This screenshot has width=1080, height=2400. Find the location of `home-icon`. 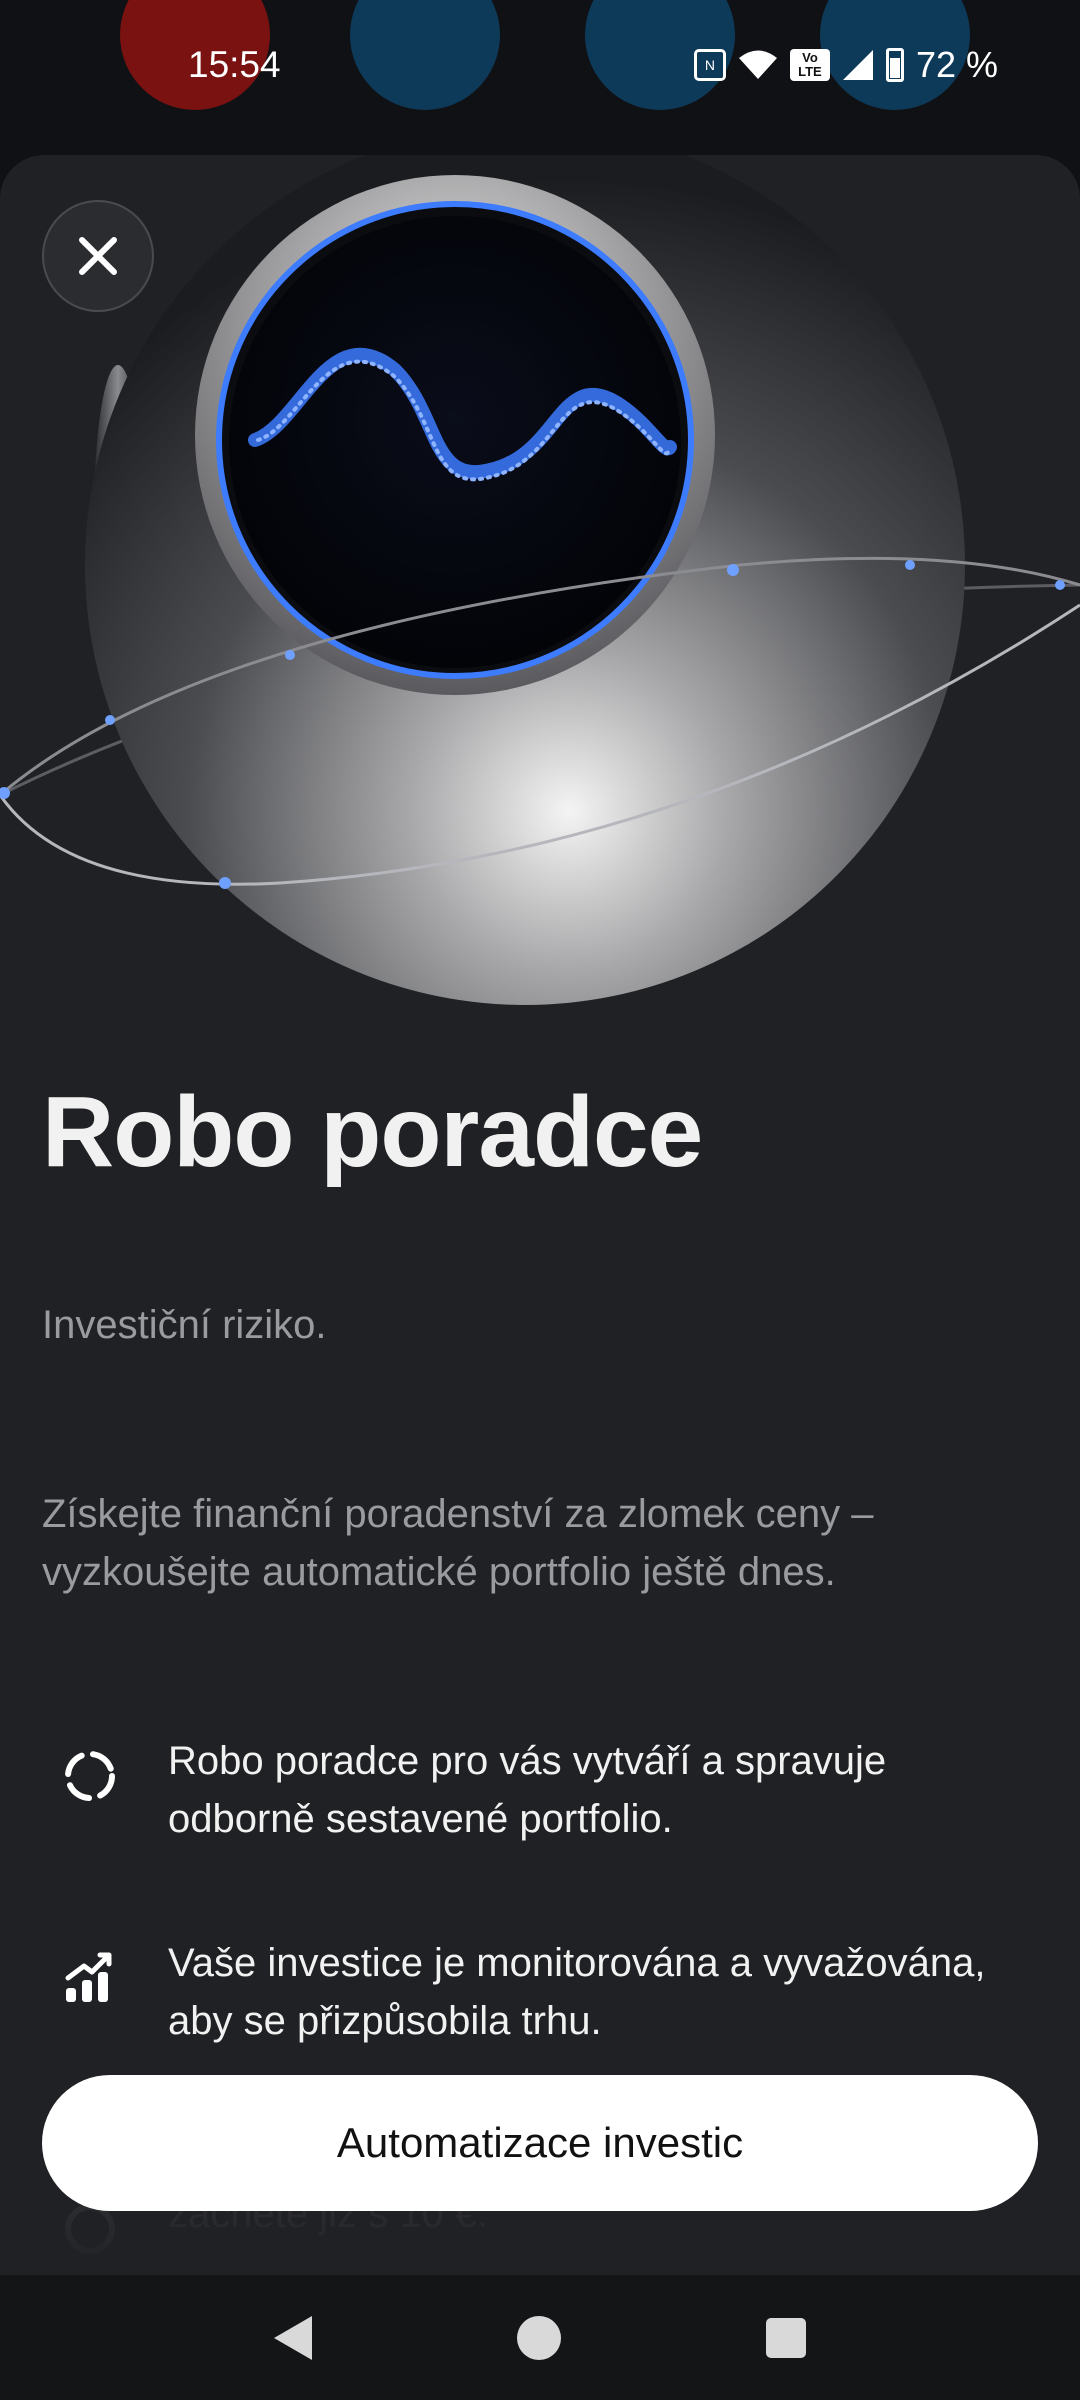

home-icon is located at coordinates (539, 2337).